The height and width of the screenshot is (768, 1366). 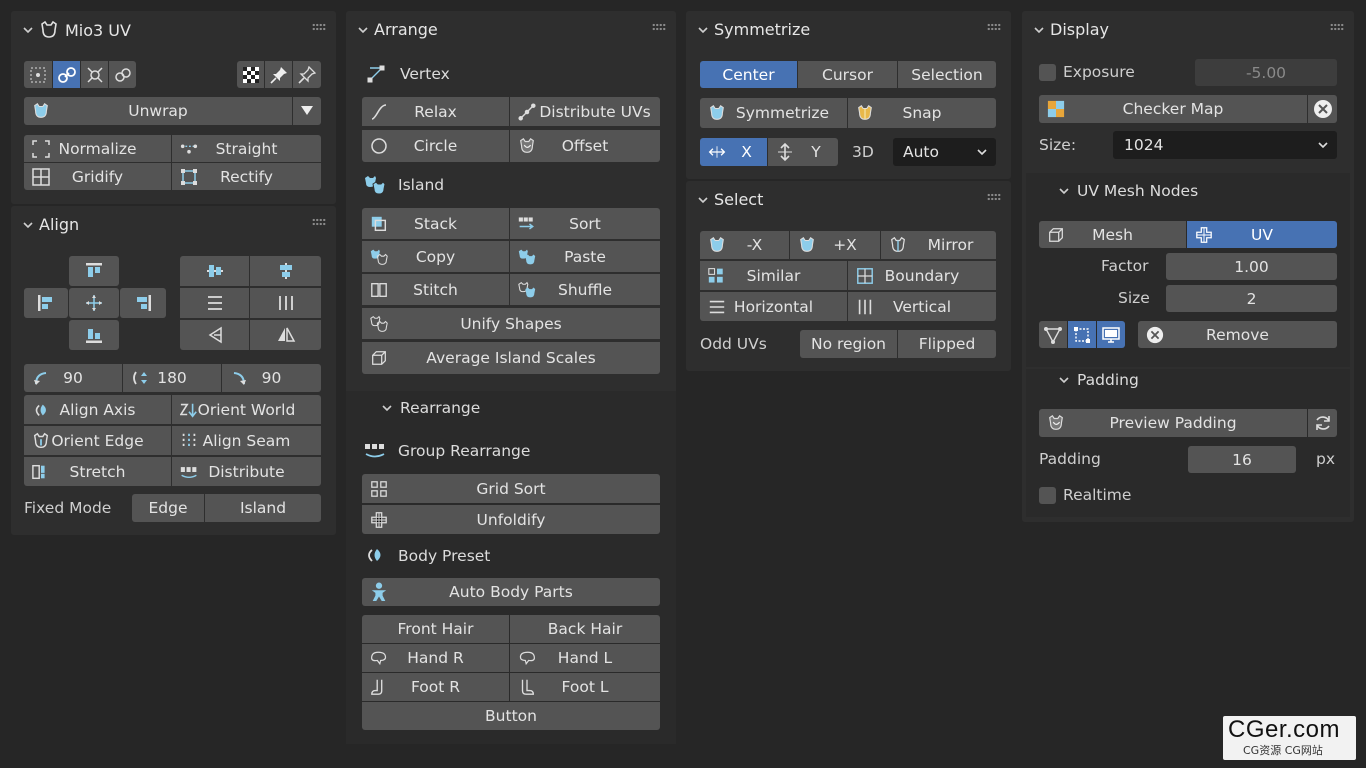 What do you see at coordinates (803, 152) in the screenshot?
I see `axis-y-toggle: Y` at bounding box center [803, 152].